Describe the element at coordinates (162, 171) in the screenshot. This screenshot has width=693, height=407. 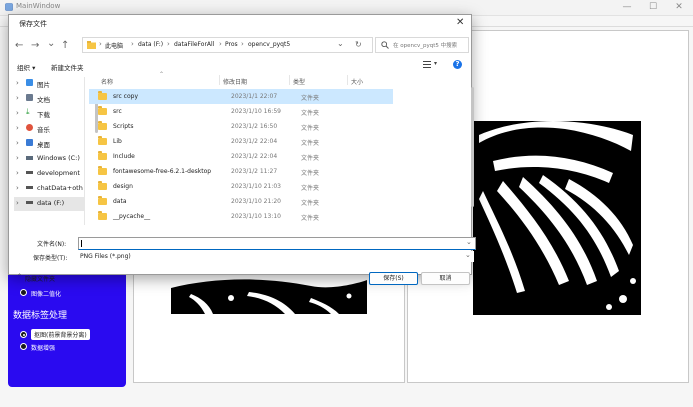
I see `file-name: fontawesome-free-6.2.1-desktop` at that location.